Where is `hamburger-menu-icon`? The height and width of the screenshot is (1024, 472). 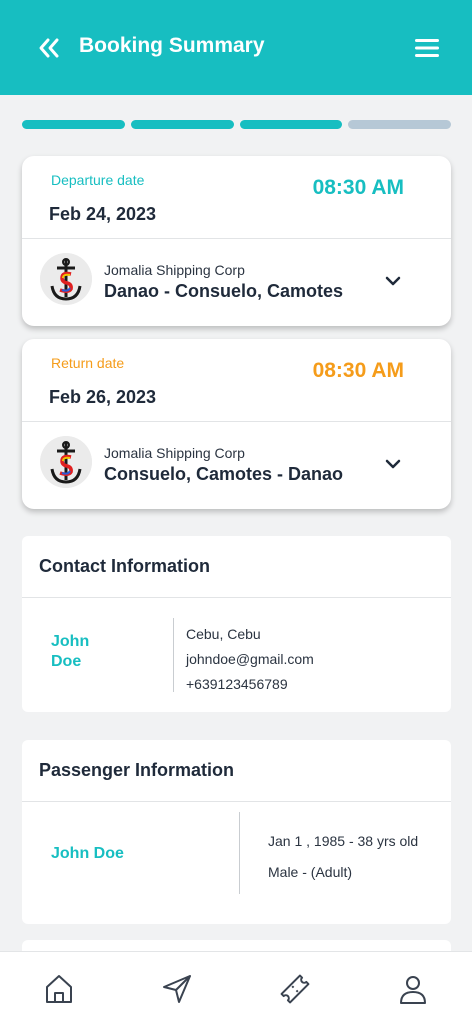 hamburger-menu-icon is located at coordinates (427, 48).